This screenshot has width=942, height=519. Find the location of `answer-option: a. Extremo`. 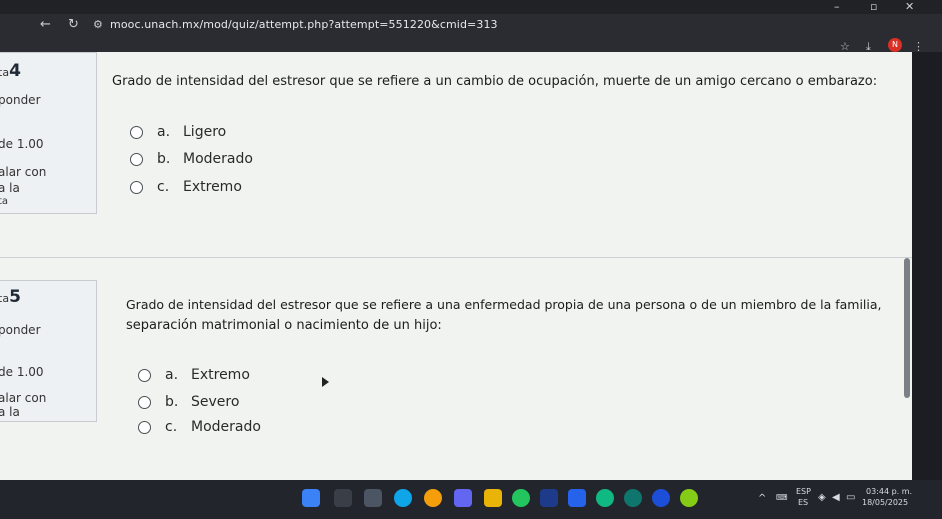

answer-option: a. Extremo is located at coordinates (194, 375).